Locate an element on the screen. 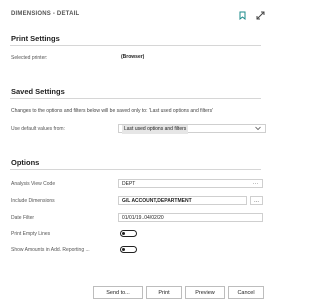 The height and width of the screenshot is (300, 320). date-filter-value: 01/01/19..04/02/20 is located at coordinates (143, 218).